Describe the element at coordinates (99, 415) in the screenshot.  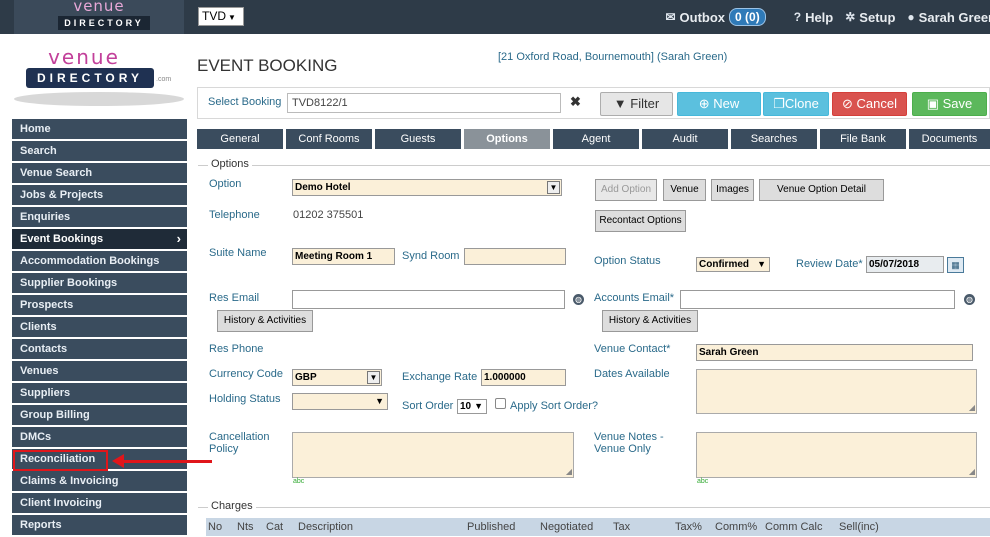
I see `sidebar-item-group-billing: Group Billing` at that location.